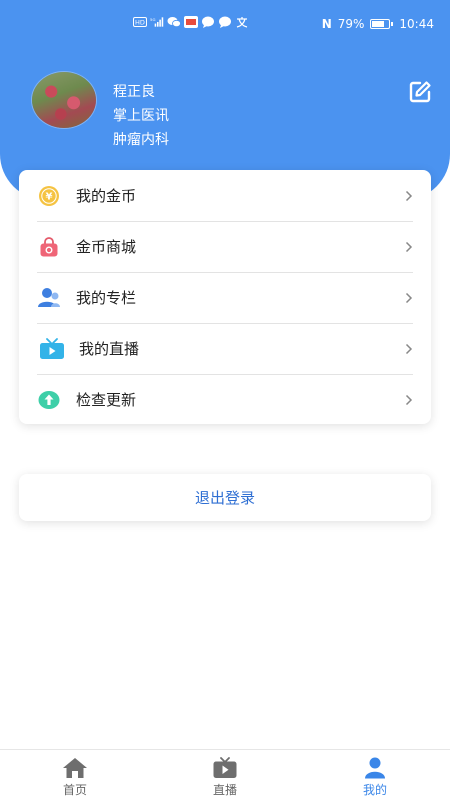 The image size is (450, 801). Describe the element at coordinates (416, 24) in the screenshot. I see `clock: 10:44` at that location.